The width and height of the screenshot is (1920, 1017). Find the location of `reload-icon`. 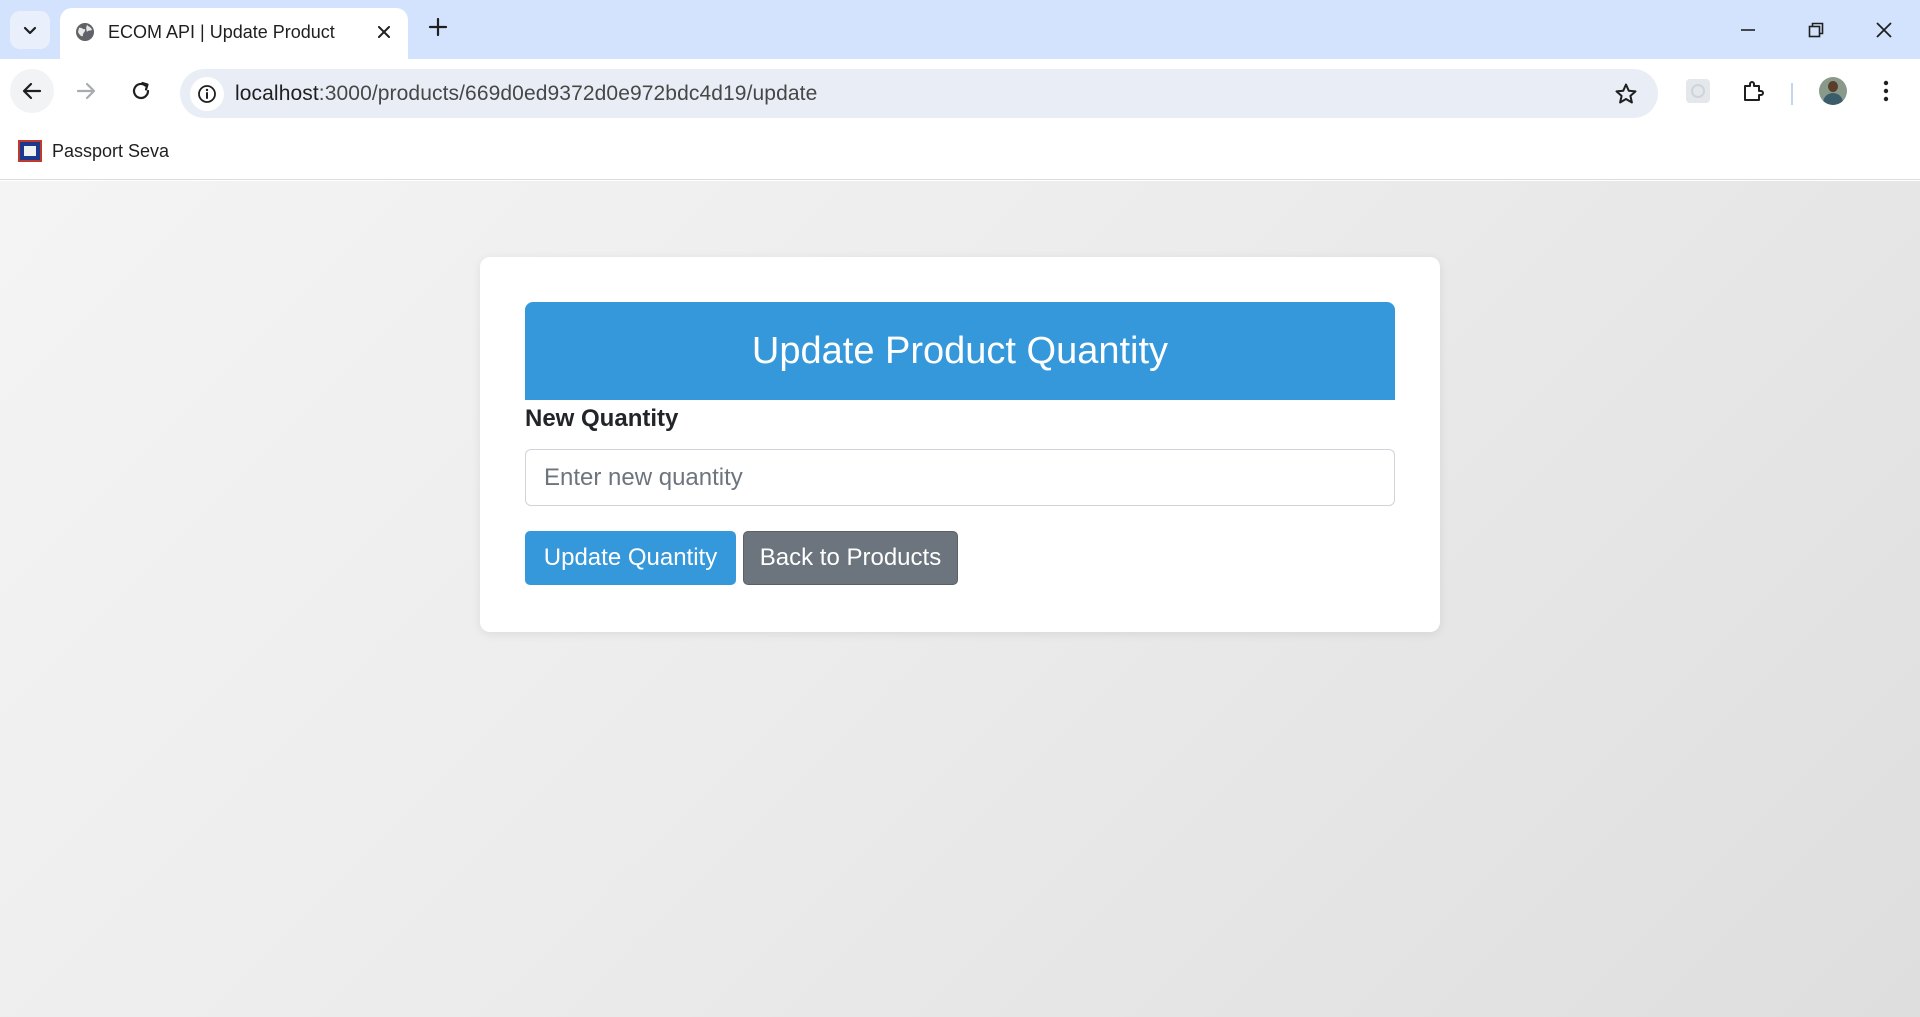

reload-icon is located at coordinates (141, 90).